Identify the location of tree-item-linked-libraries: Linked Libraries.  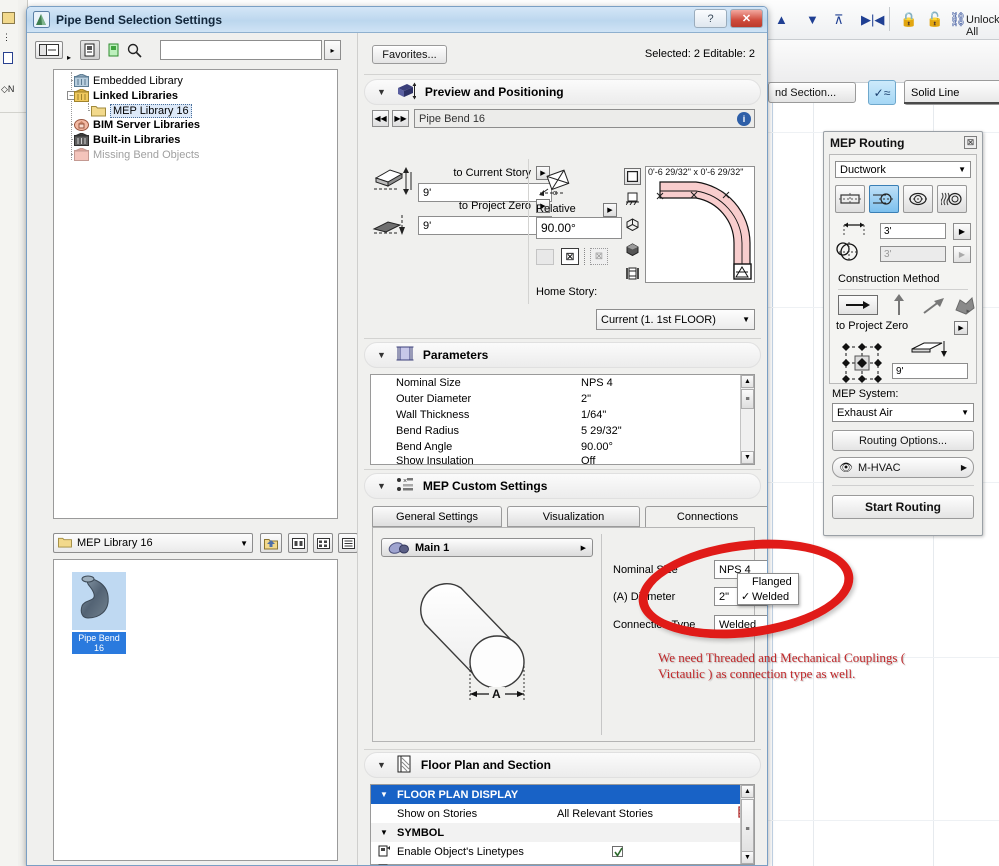
(116, 95).